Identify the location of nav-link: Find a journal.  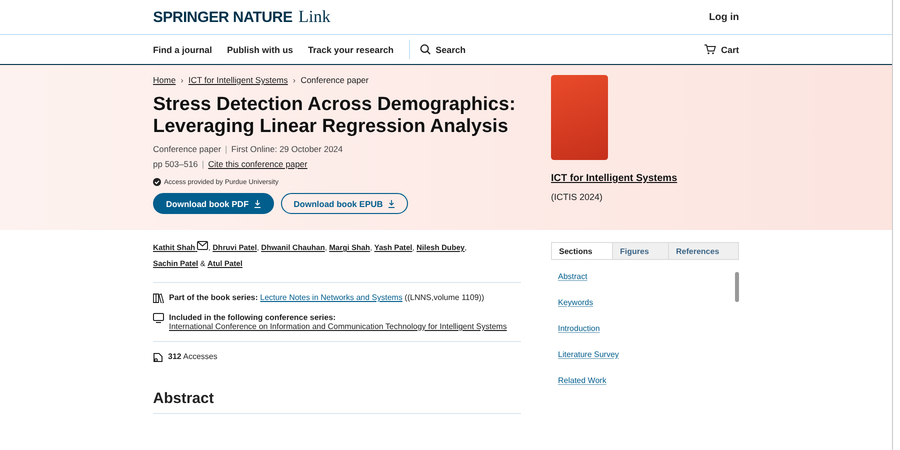
(182, 49).